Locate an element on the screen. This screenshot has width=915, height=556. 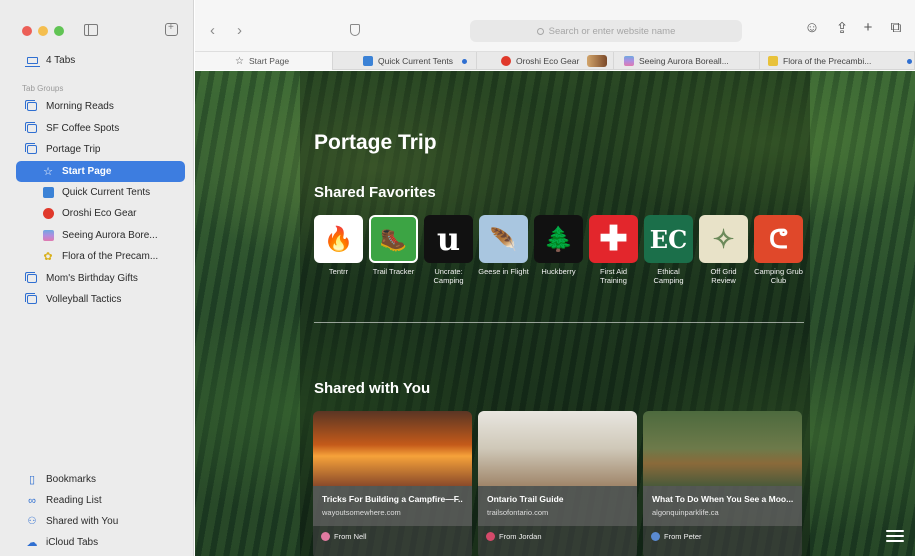
close-button is located at coordinates (27, 31).